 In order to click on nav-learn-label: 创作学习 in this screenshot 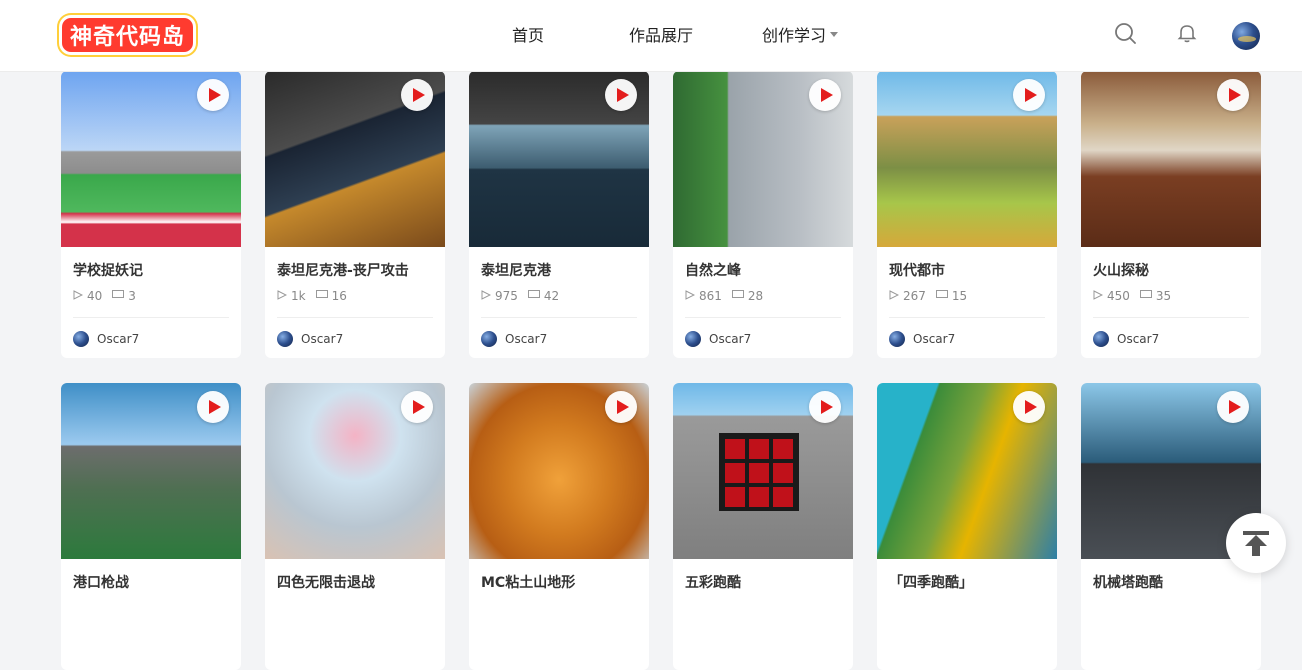, I will do `click(794, 34)`.